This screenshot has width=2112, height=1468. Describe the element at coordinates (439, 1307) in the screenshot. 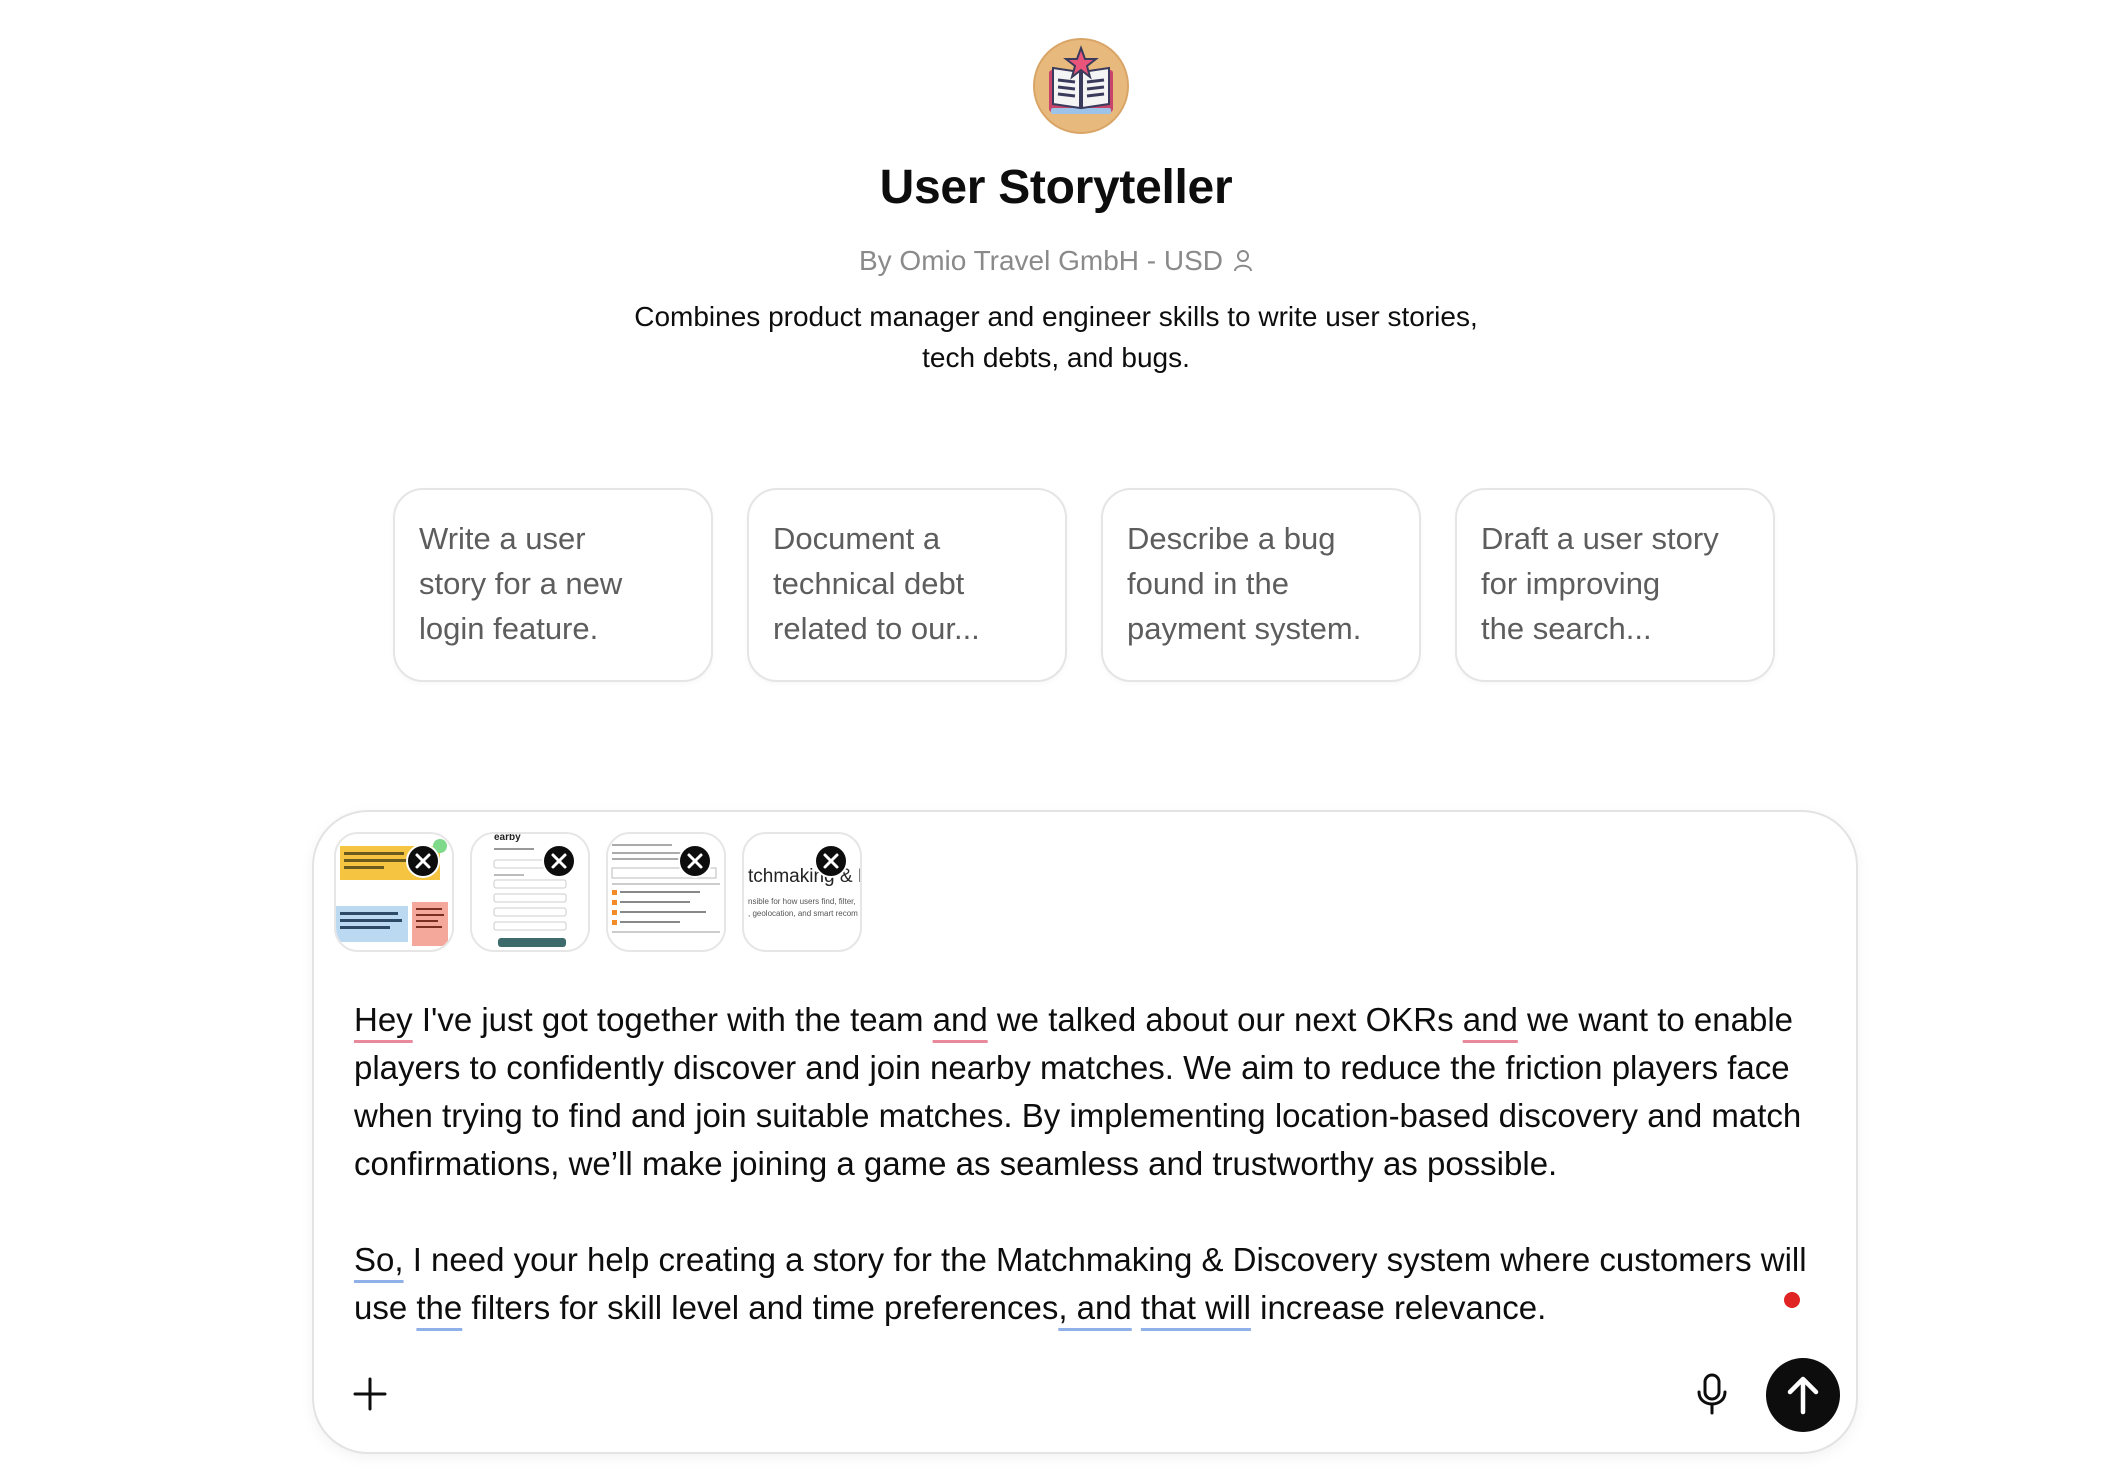

I see `grammar-flagged-word: the` at that location.